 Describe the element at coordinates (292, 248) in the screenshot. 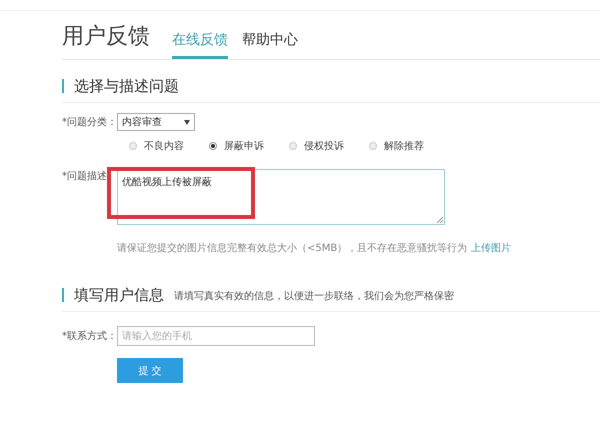

I see `hint-text: 请保证您提交的图片信息完整有效总大小（<5MB），且不存在恶意骚扰等行为` at that location.